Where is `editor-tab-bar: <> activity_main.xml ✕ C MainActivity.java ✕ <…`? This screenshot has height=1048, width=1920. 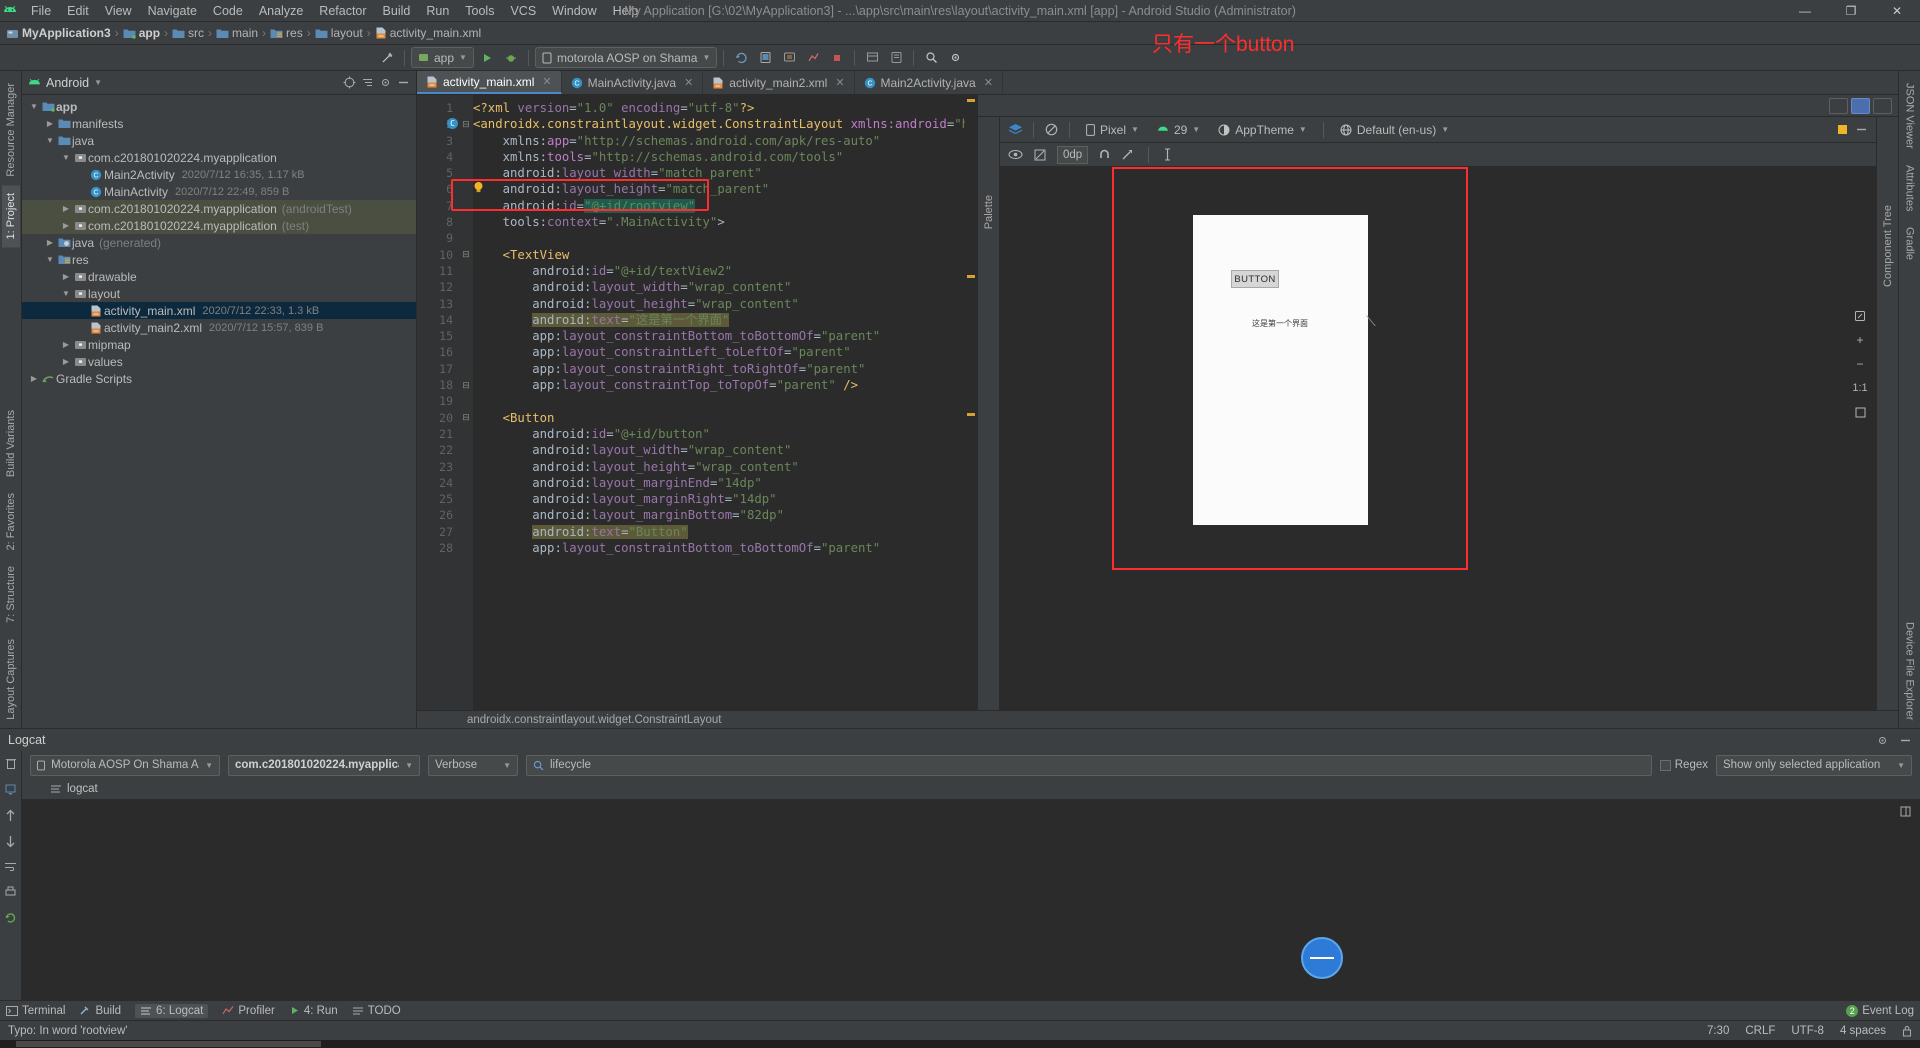 editor-tab-bar: <> activity_main.xml ✕ C MainActivity.java ✕ <… is located at coordinates (1157, 83).